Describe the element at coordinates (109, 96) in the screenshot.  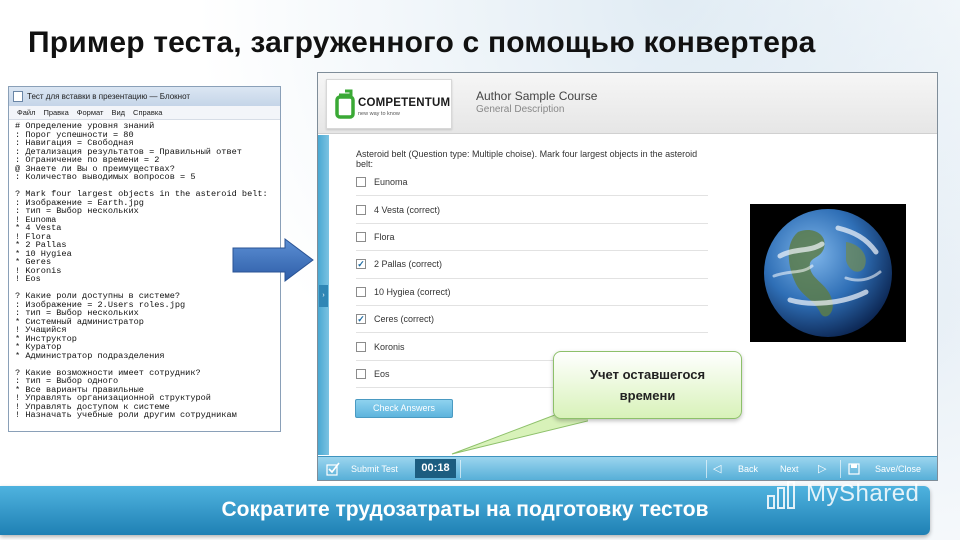
I see `notepad-title: Тест для вставки в презентацию — Блокнот` at that location.